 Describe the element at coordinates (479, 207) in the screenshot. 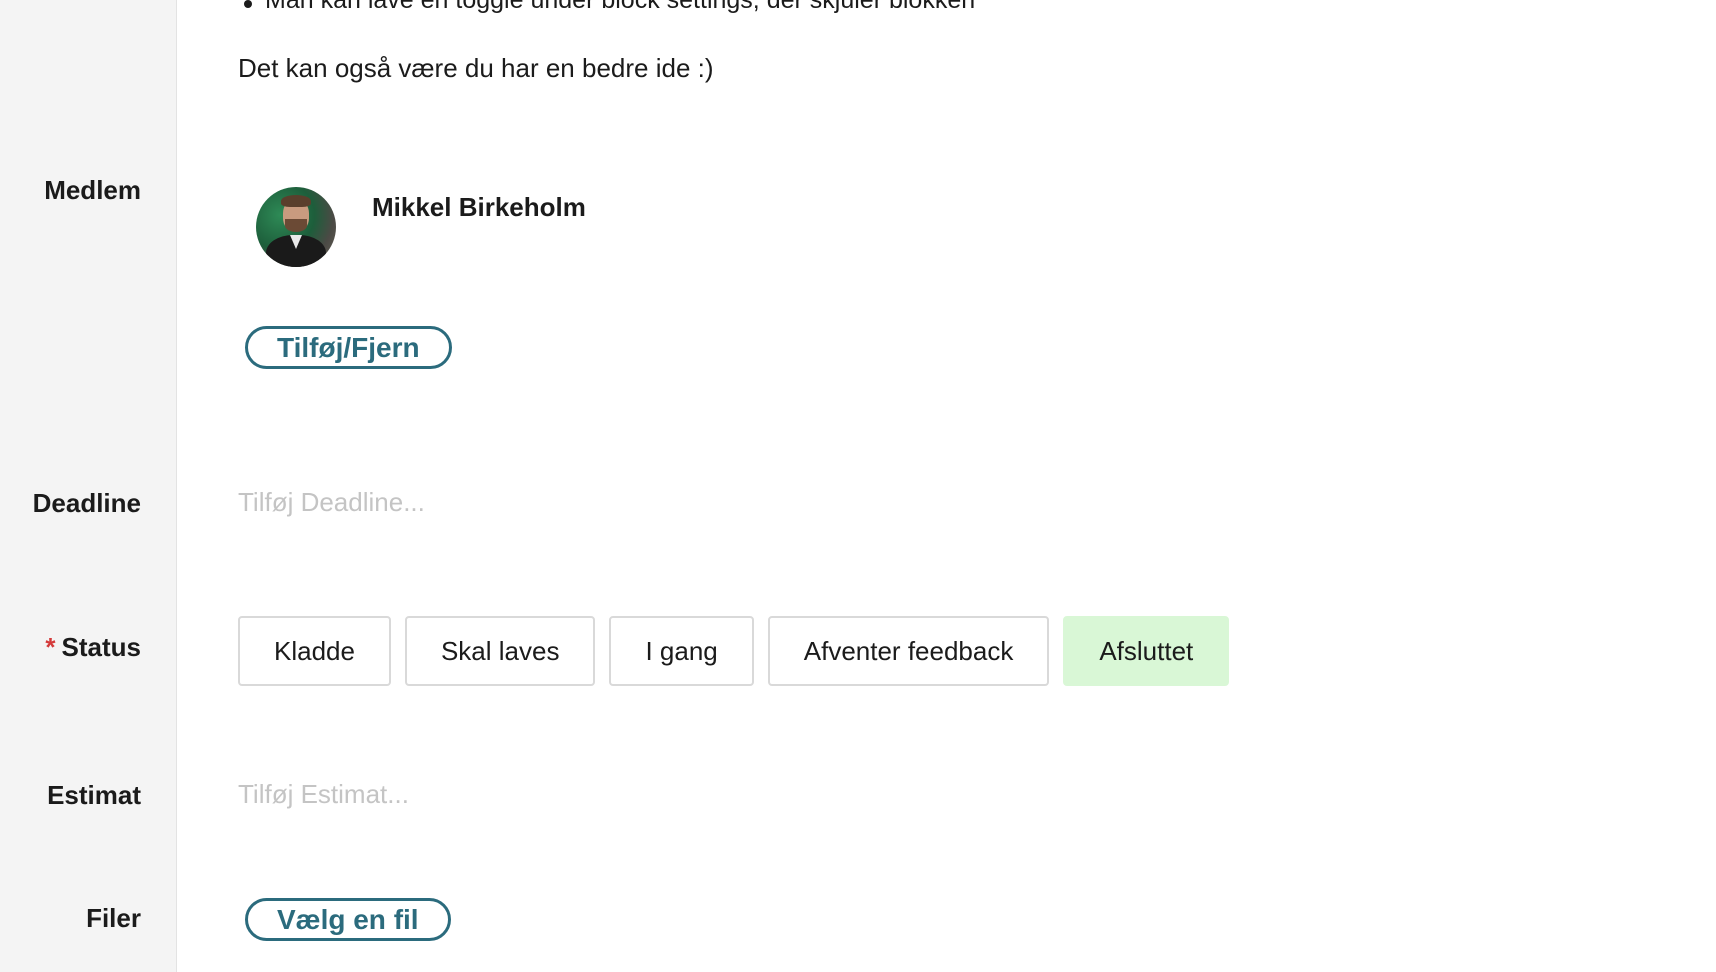

I see `member-name: Mikkel Birkeholm` at that location.